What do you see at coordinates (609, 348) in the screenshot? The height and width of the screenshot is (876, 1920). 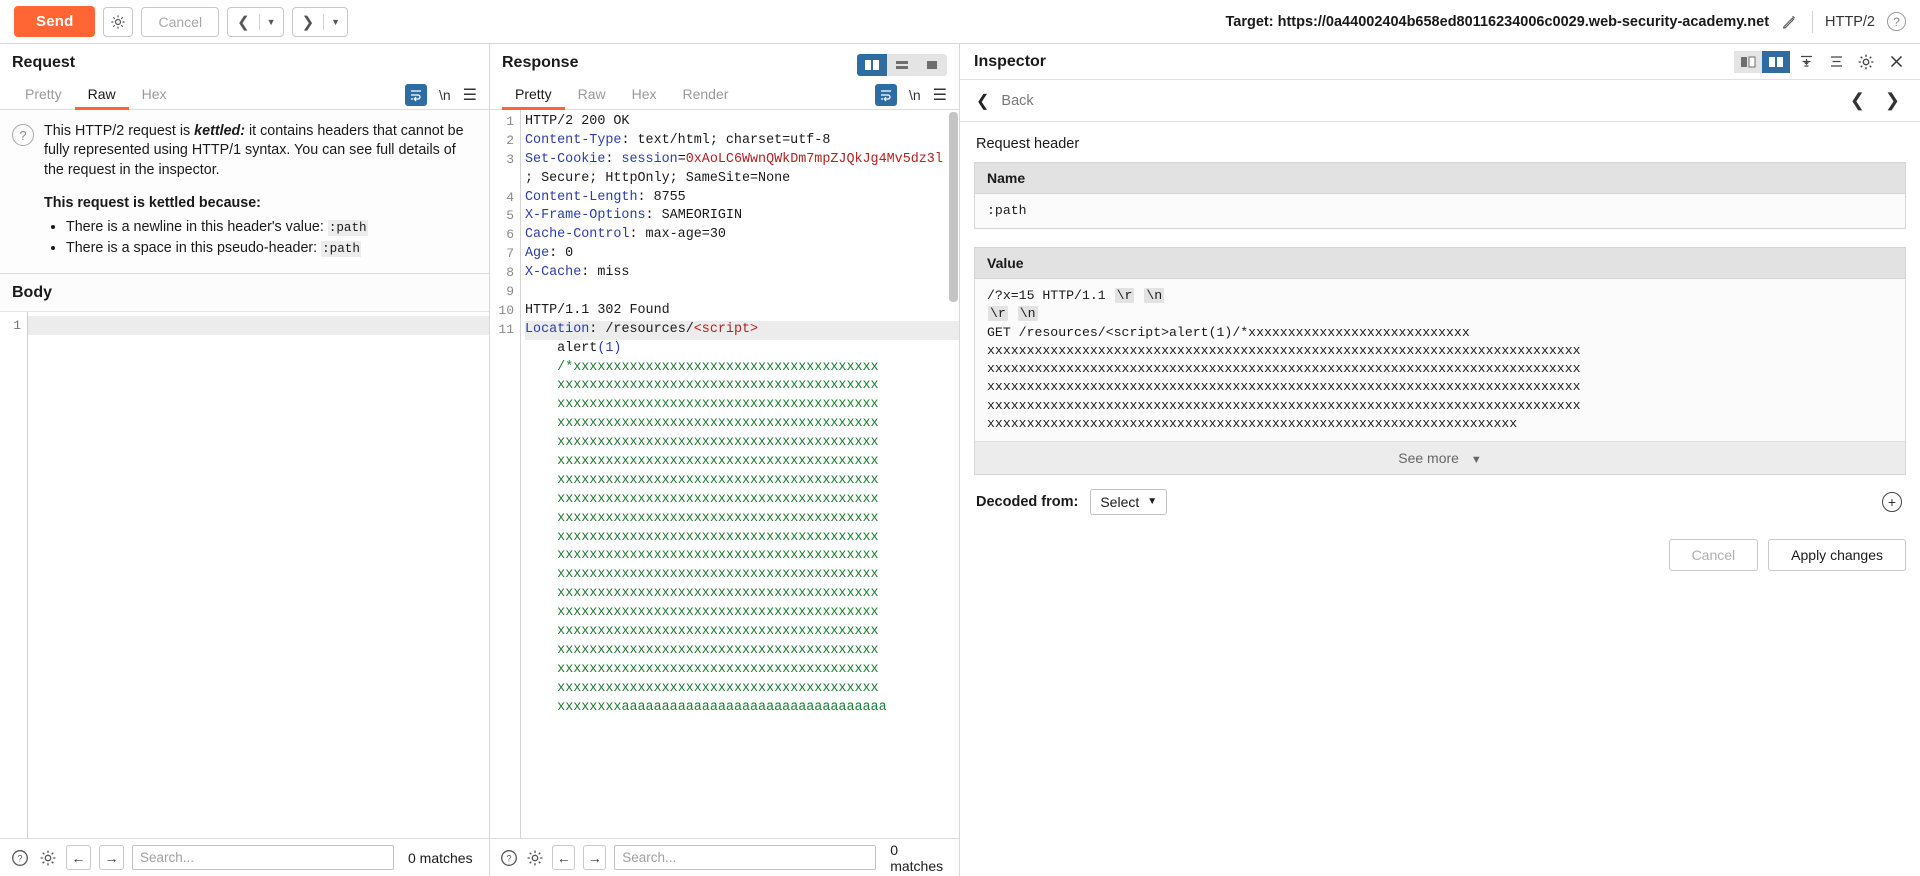 I see `code-token: (1)` at bounding box center [609, 348].